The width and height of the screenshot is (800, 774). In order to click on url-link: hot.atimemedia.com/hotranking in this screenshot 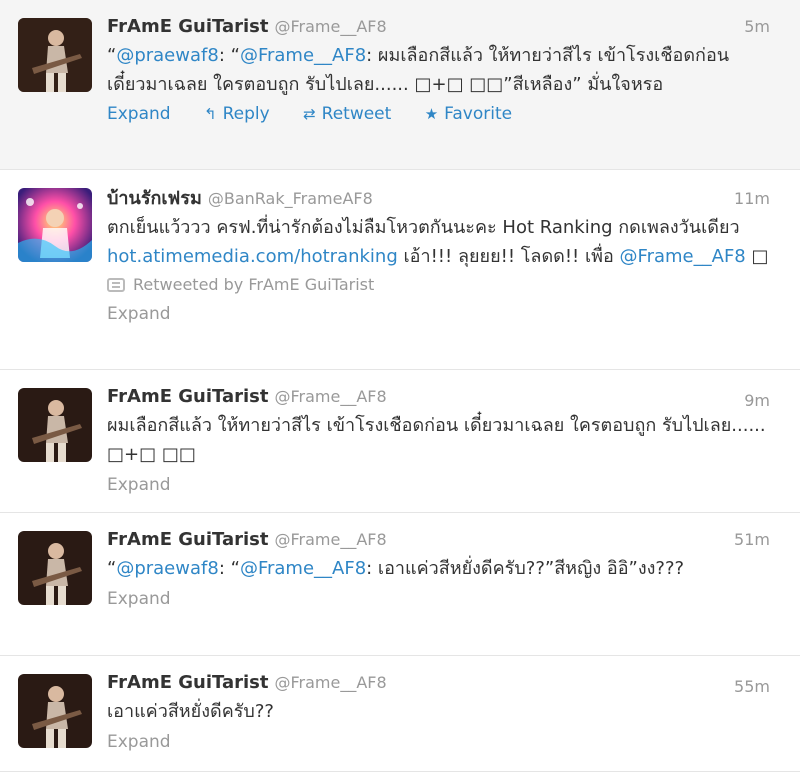, I will do `click(252, 256)`.